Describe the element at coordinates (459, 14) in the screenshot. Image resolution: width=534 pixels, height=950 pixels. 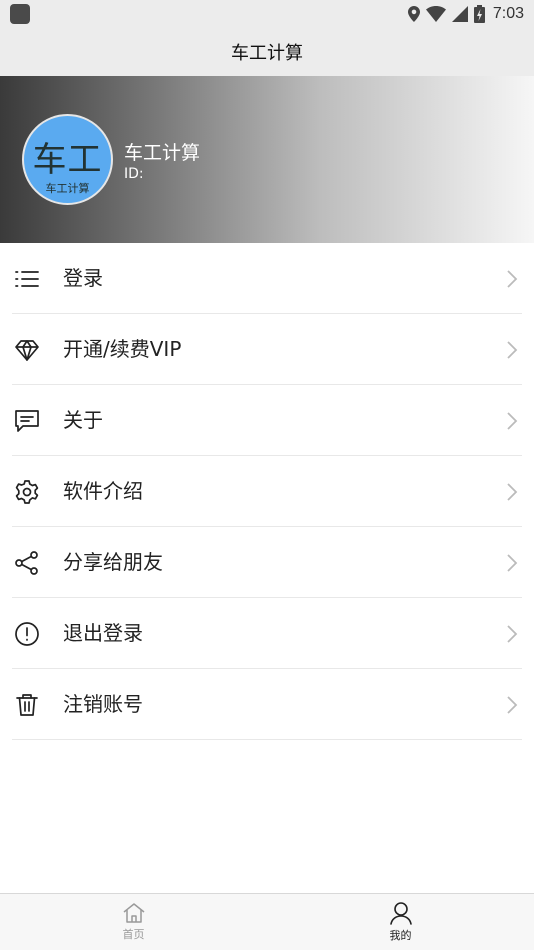
I see `cell-signal-icon` at that location.